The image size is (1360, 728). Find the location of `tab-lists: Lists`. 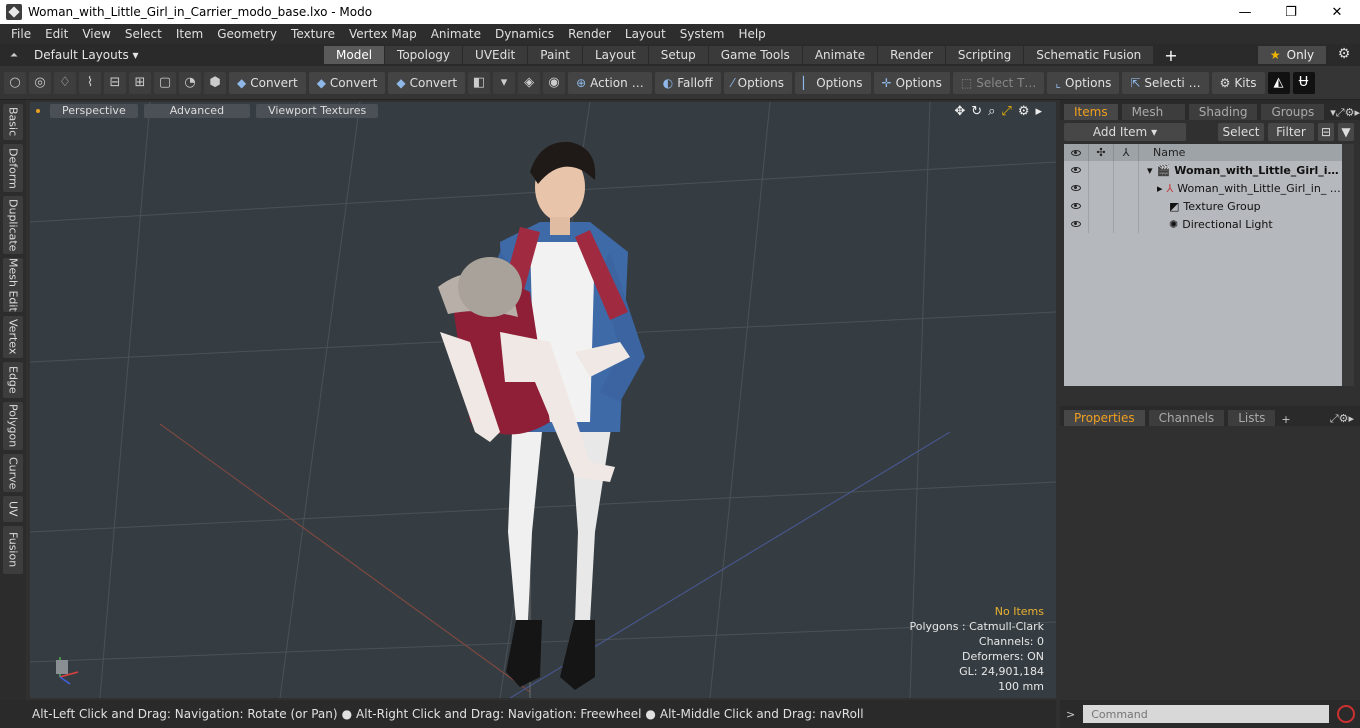

tab-lists: Lists is located at coordinates (1252, 418).